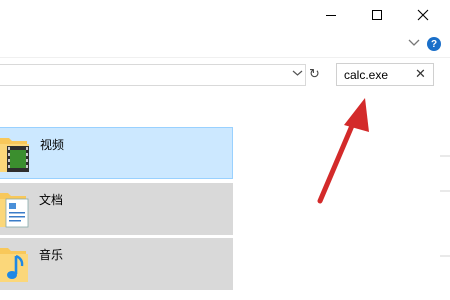  What do you see at coordinates (14, 265) in the screenshot?
I see `music-folder-icon` at bounding box center [14, 265].